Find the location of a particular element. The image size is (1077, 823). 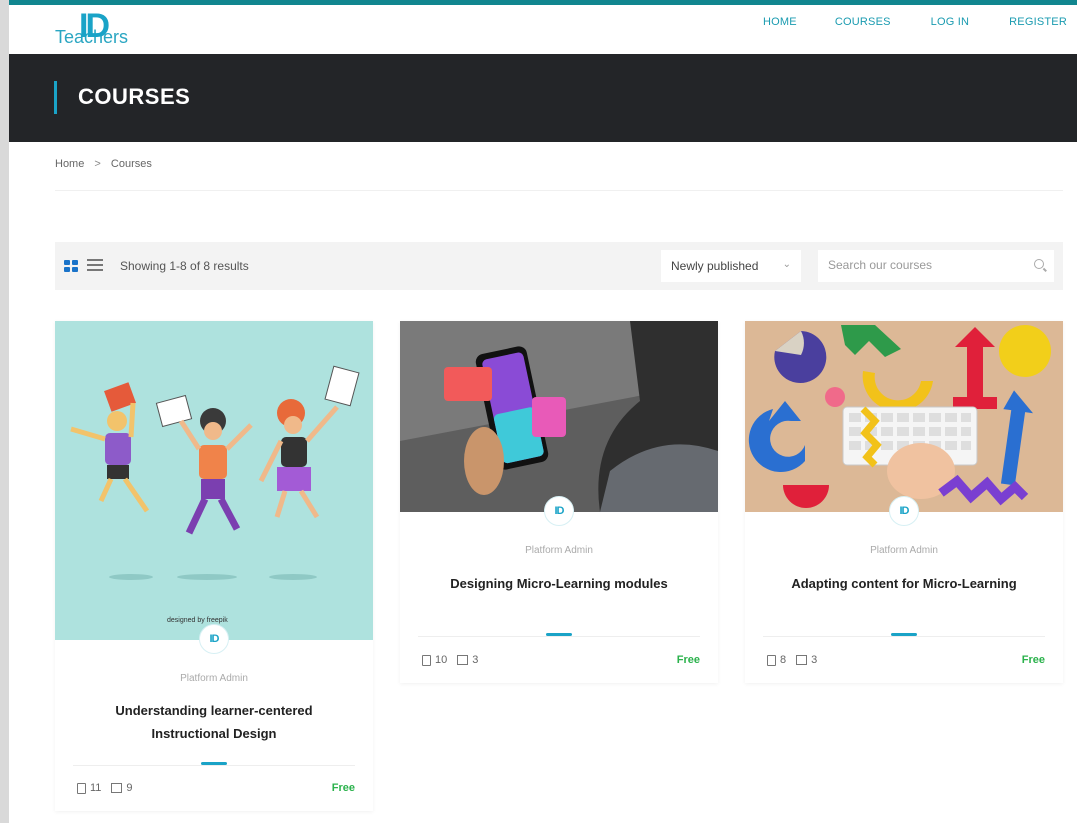

sort-value: Newly published is located at coordinates (715, 266).